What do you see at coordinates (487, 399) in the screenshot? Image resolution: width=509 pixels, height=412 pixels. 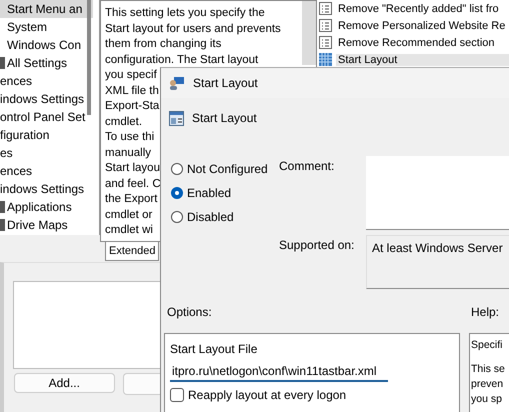 I see `help-line: you sp` at bounding box center [487, 399].